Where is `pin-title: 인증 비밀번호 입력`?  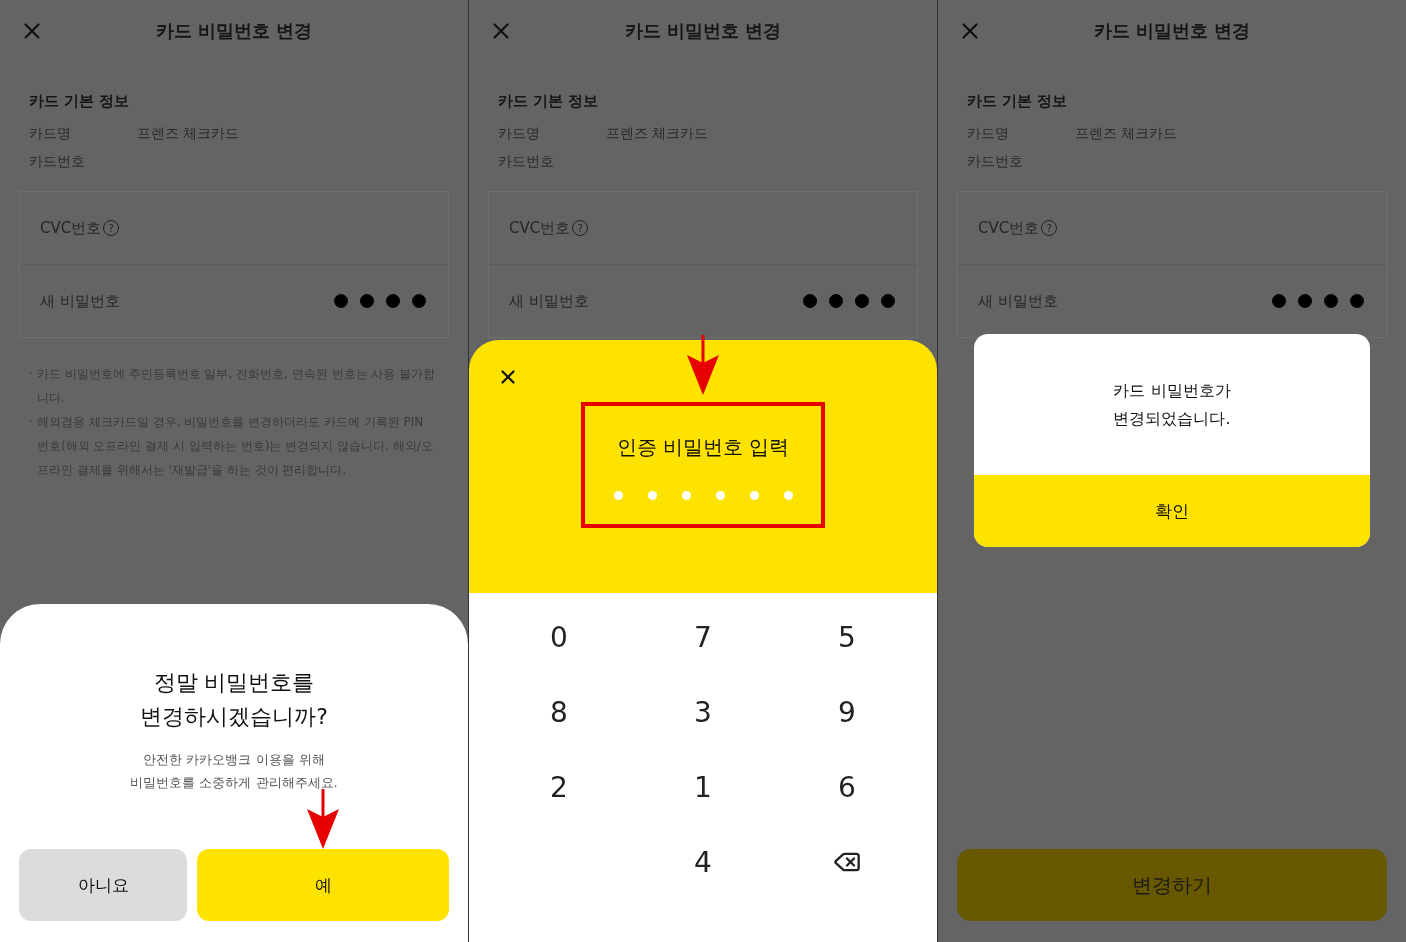 pin-title: 인증 비밀번호 입력 is located at coordinates (703, 447).